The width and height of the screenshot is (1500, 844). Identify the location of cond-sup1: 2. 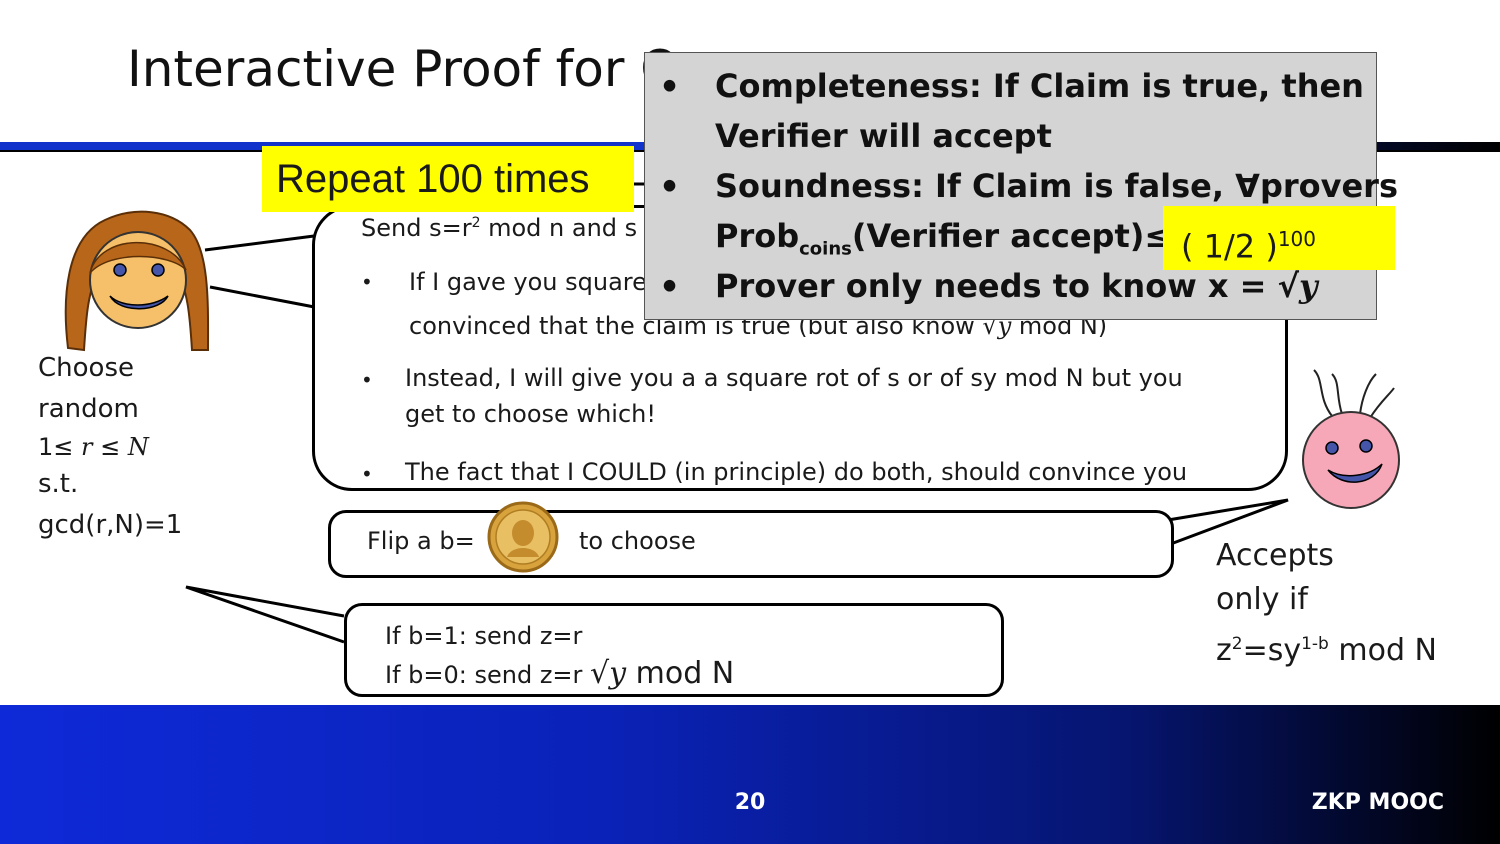
(1237, 644).